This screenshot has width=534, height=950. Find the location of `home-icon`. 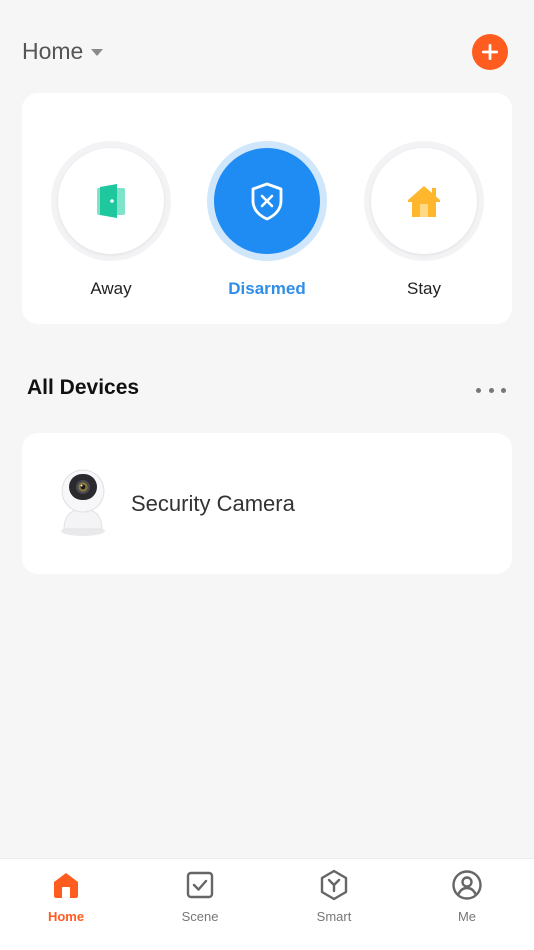

home-icon is located at coordinates (66, 885).